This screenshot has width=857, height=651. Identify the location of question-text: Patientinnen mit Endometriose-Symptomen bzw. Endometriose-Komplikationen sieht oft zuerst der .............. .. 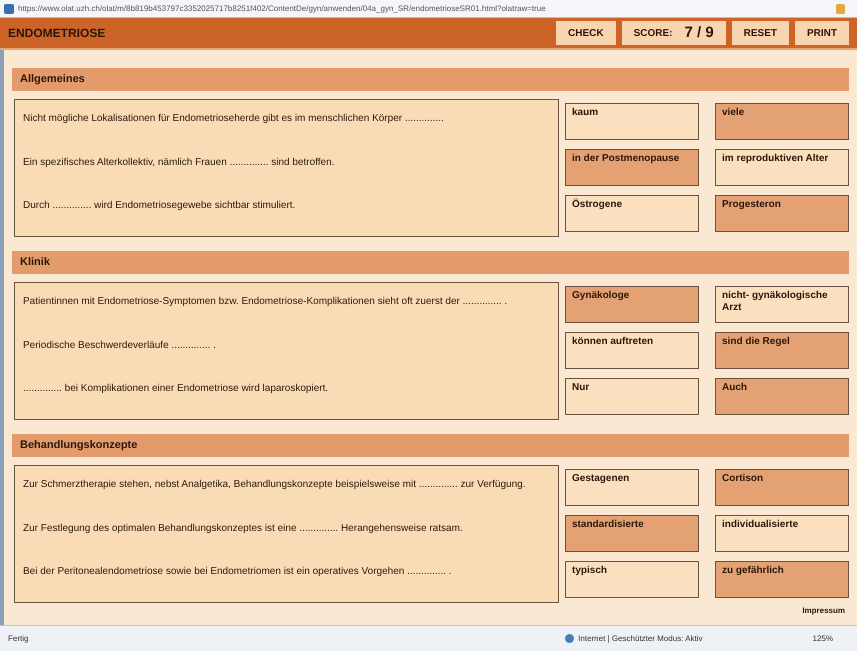
(265, 301).